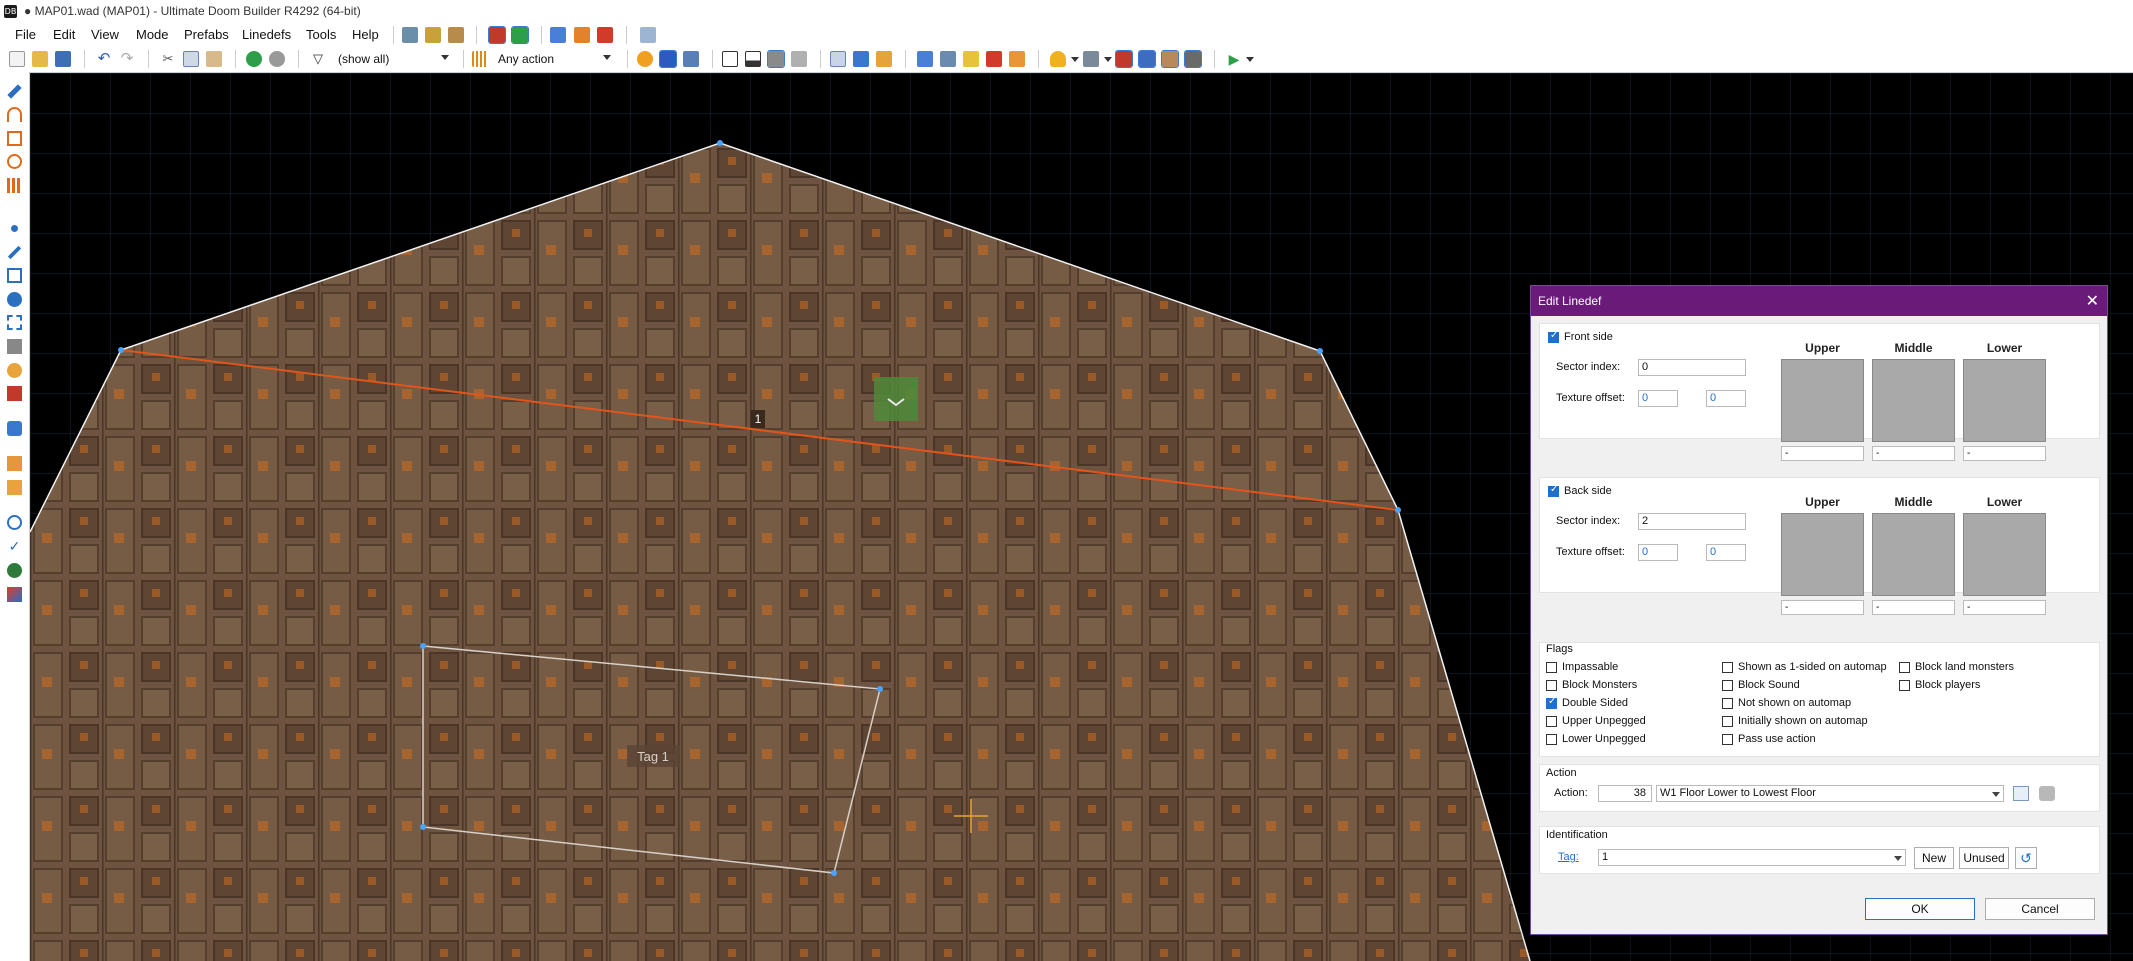  Describe the element at coordinates (14, 91) in the screenshot. I see `draw-lines-icon` at that location.